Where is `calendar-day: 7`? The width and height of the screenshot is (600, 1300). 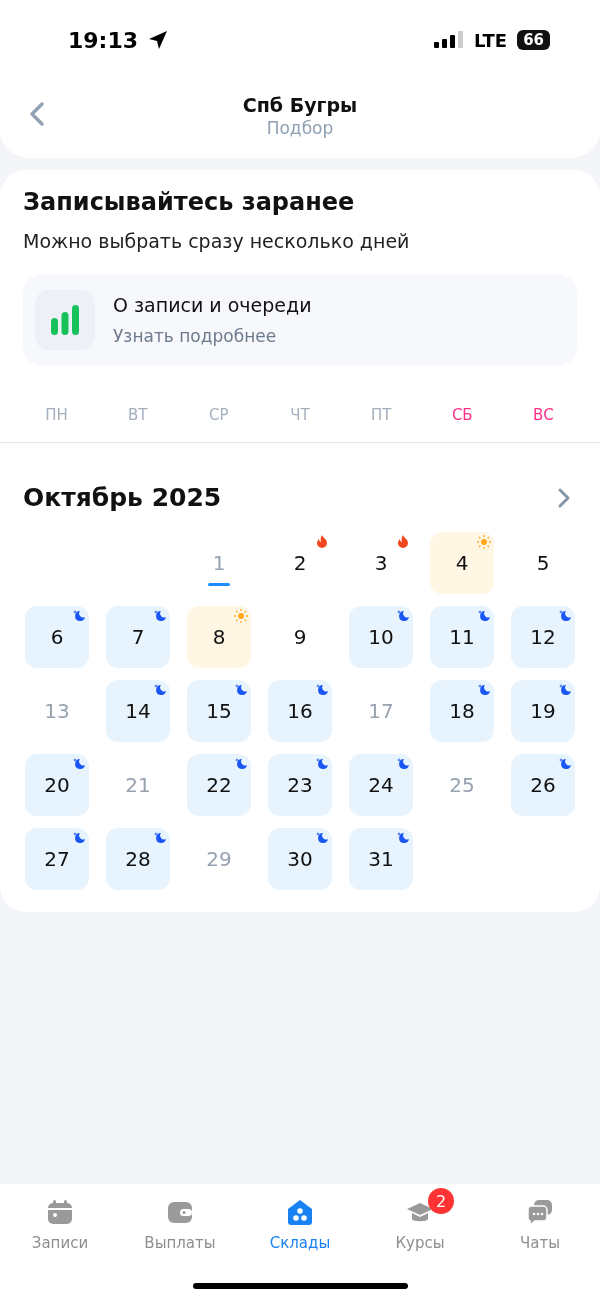
calendar-day: 7 is located at coordinates (138, 637).